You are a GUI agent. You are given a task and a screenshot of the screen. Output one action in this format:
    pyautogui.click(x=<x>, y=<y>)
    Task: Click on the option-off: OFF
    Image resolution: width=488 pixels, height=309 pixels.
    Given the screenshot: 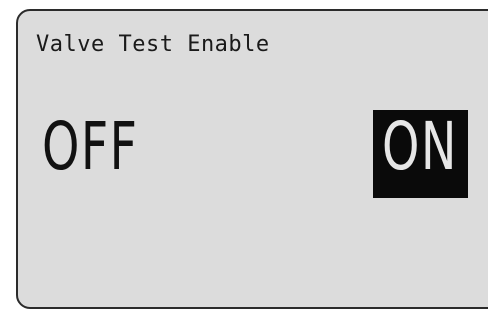 What is the action you would take?
    pyautogui.click(x=90, y=147)
    